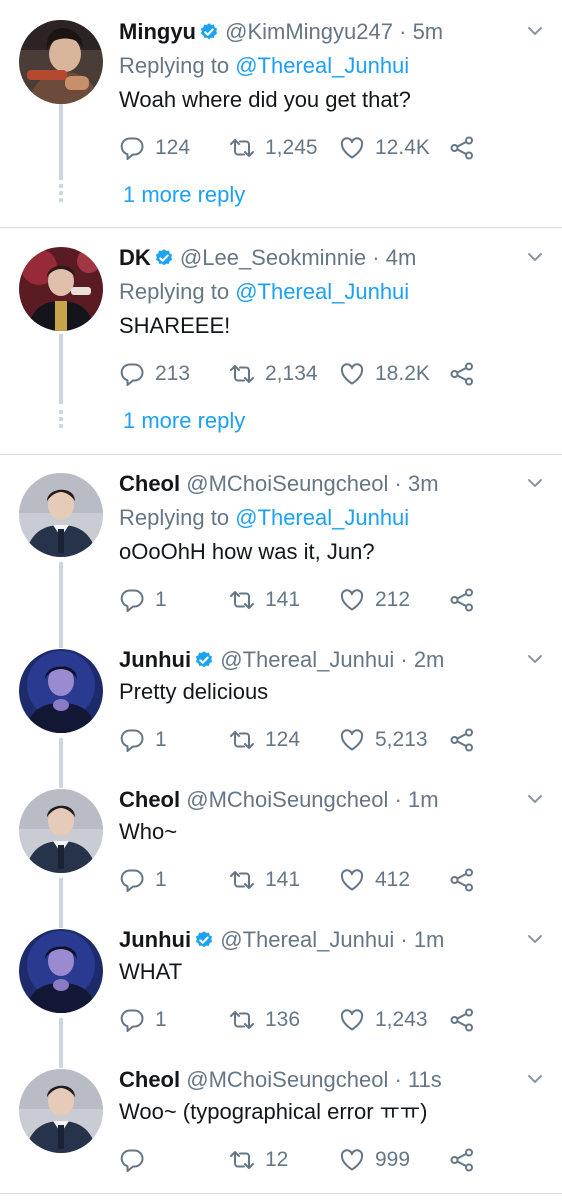 This screenshot has height=1200, width=562. What do you see at coordinates (137, 1160) in the screenshot?
I see `reply-button` at bounding box center [137, 1160].